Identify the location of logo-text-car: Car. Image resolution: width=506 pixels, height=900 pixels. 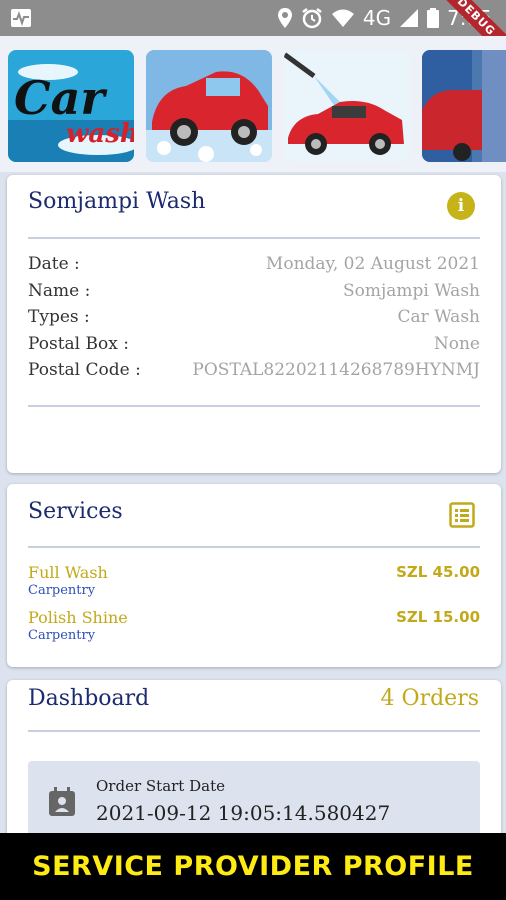
(61, 98).